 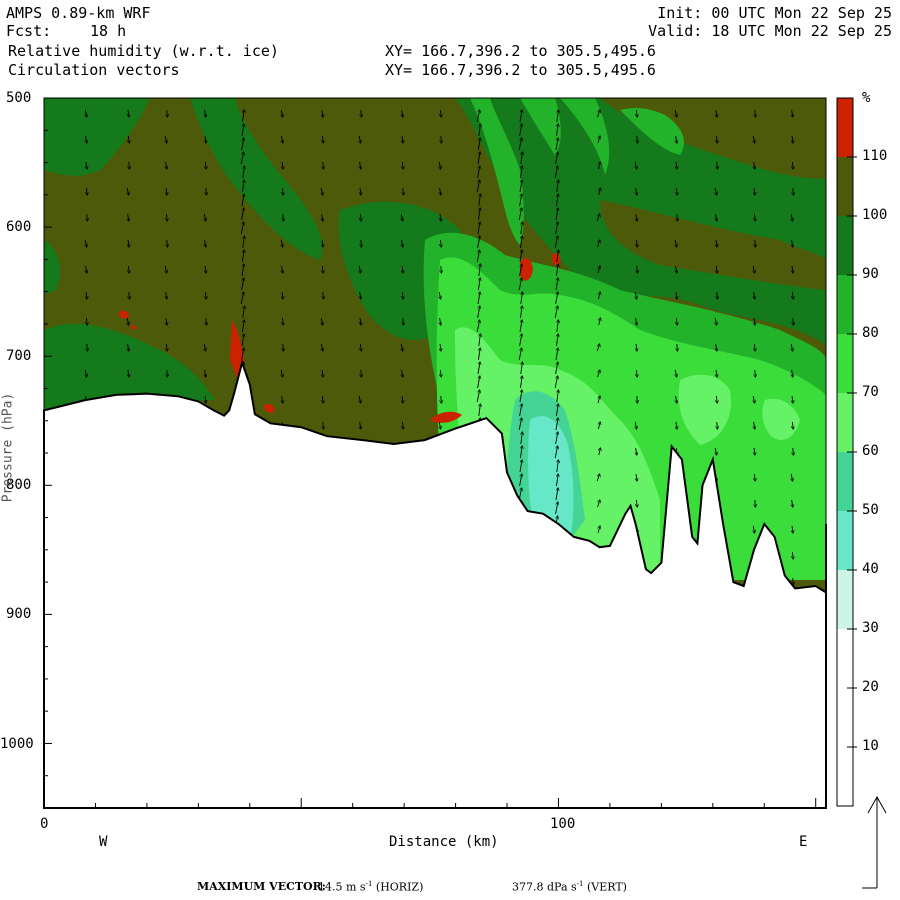 I want to click on x-tick-label: 100, so click(x=563, y=824).